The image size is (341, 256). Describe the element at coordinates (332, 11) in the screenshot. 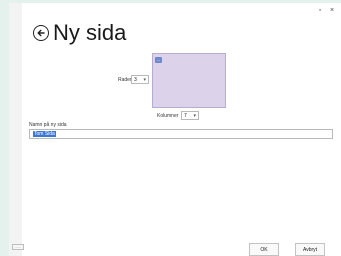

I see `close-icon: ×` at that location.